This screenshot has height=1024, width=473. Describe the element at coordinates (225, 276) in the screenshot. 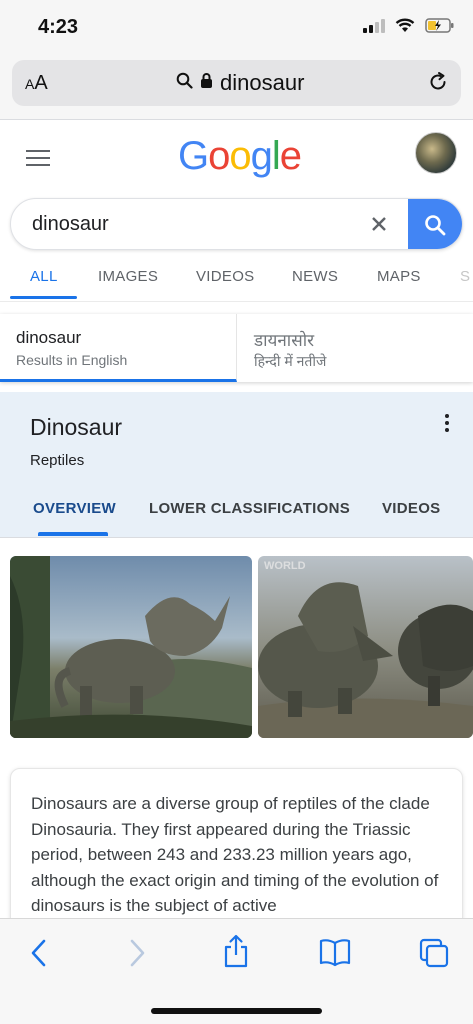

I see `tab-videos: VIDEOS` at that location.